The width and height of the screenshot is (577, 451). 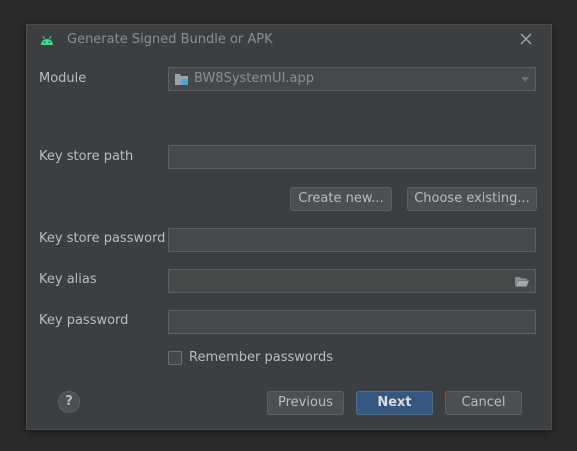 I want to click on next-button: Next, so click(x=394, y=403).